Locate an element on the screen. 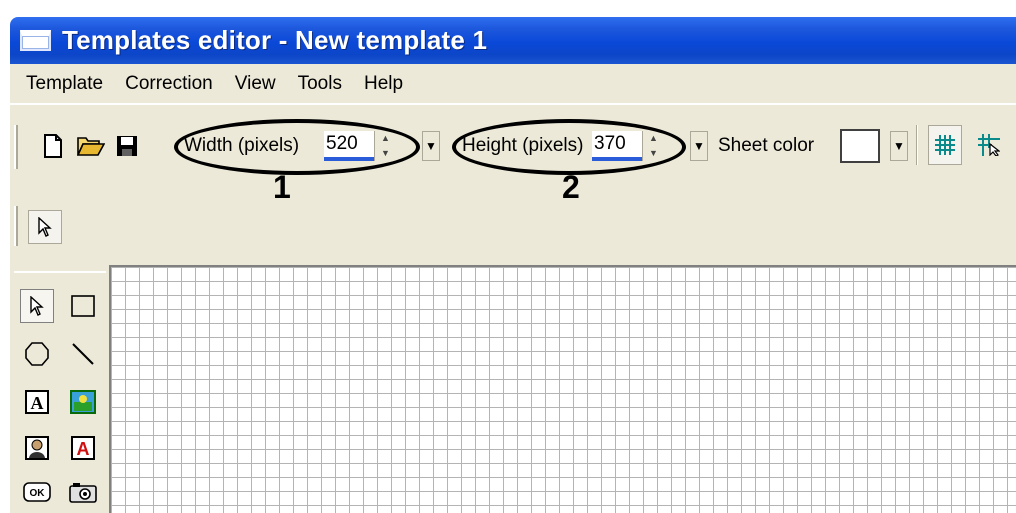 The image size is (1016, 513). height-input is located at coordinates (617, 146).